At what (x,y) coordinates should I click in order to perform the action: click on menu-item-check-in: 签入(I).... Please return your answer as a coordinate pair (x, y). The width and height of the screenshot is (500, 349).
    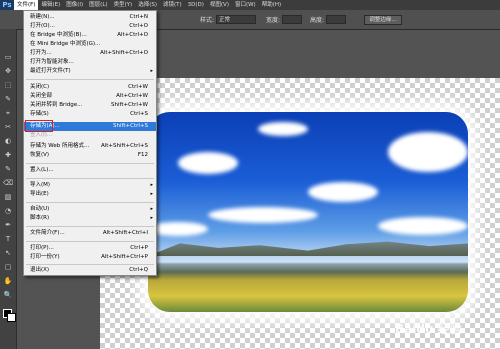
    Looking at the image, I should click on (41, 135).